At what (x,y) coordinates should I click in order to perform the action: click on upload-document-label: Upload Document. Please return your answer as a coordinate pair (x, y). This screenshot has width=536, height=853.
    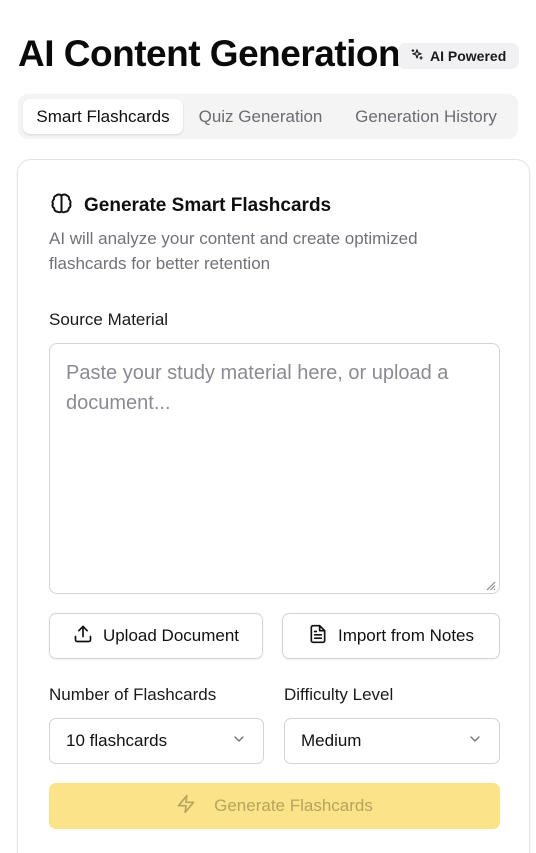
    Looking at the image, I should click on (171, 635).